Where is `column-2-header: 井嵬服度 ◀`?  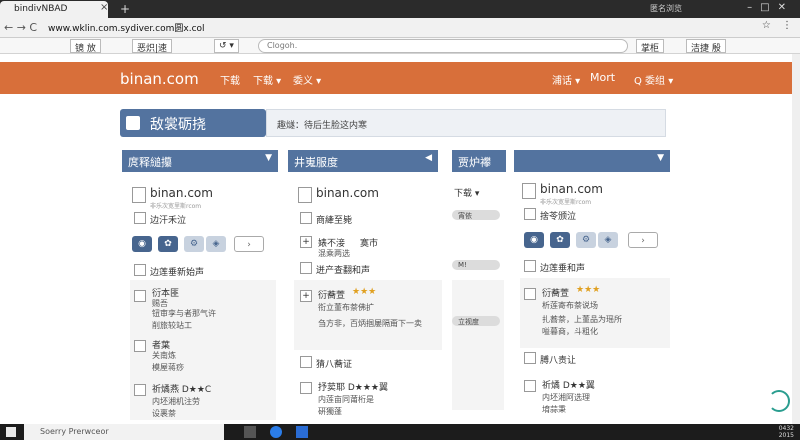 column-2-header: 井嵬服度 ◀ is located at coordinates (363, 161).